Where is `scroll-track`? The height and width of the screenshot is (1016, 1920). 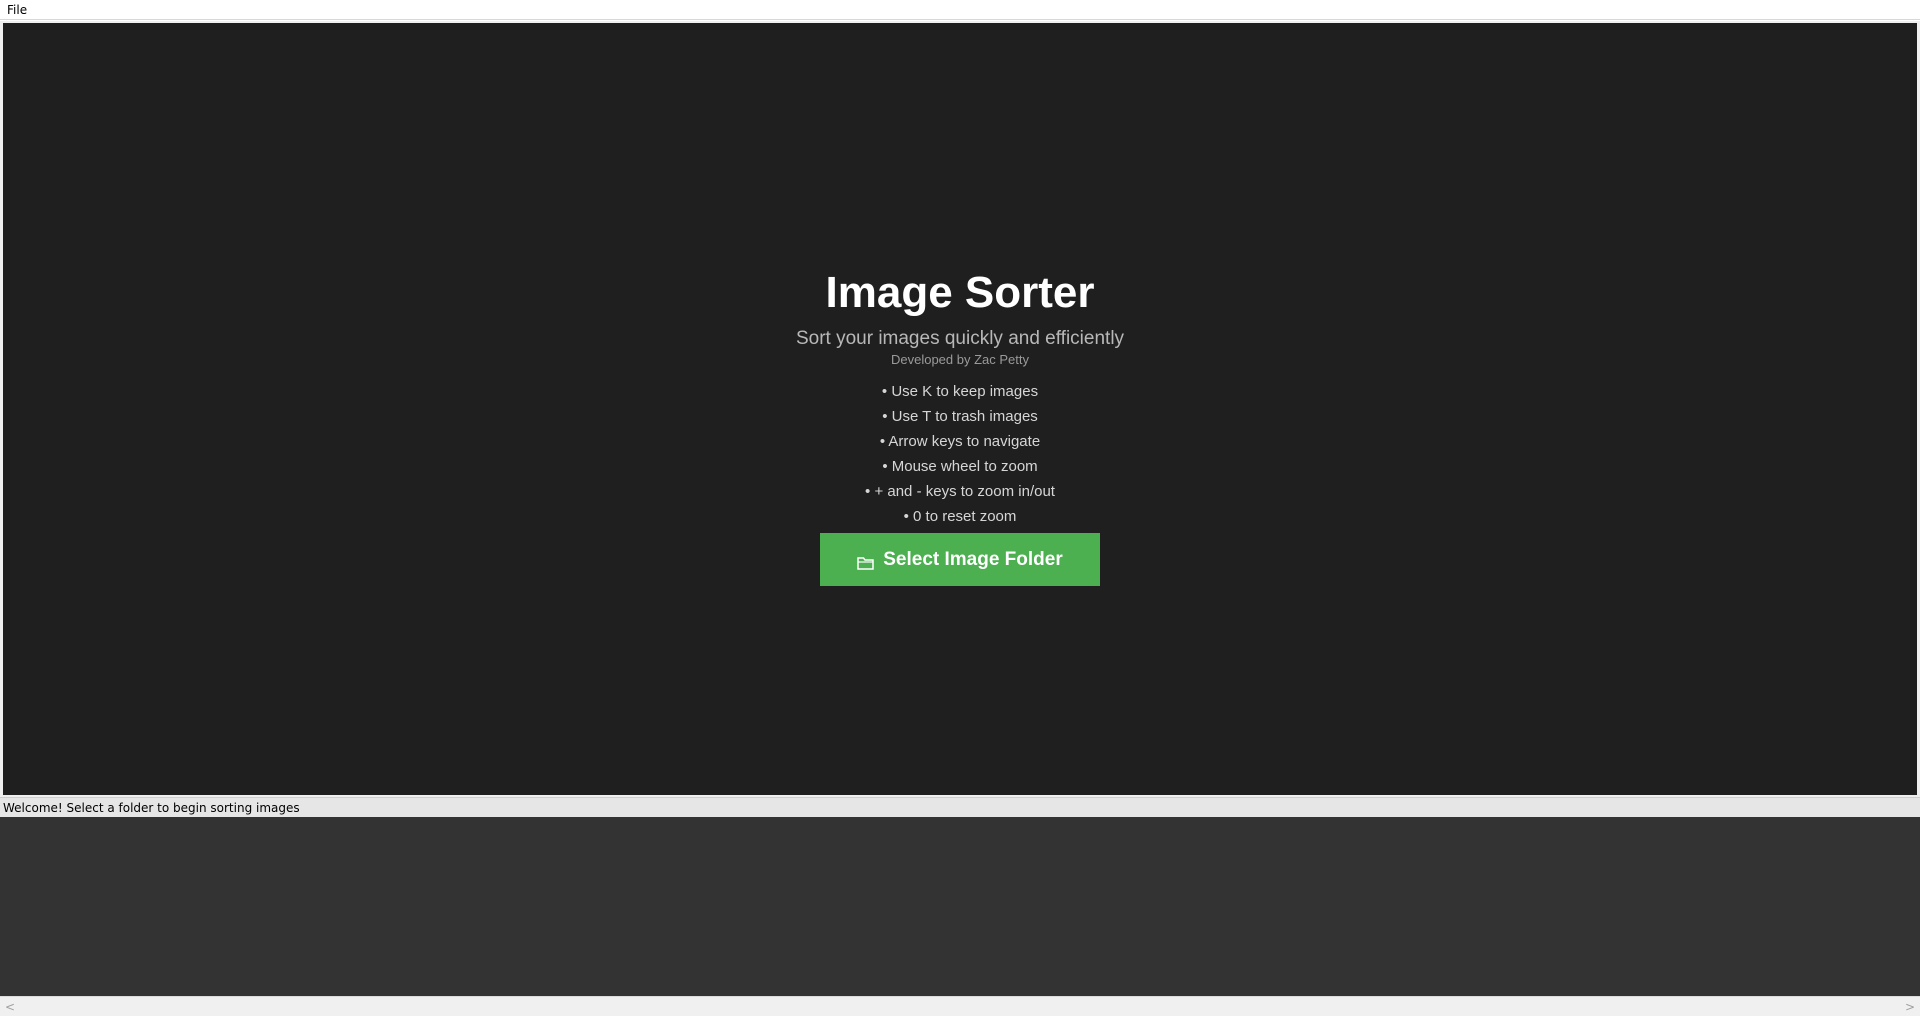
scroll-track is located at coordinates (960, 1007).